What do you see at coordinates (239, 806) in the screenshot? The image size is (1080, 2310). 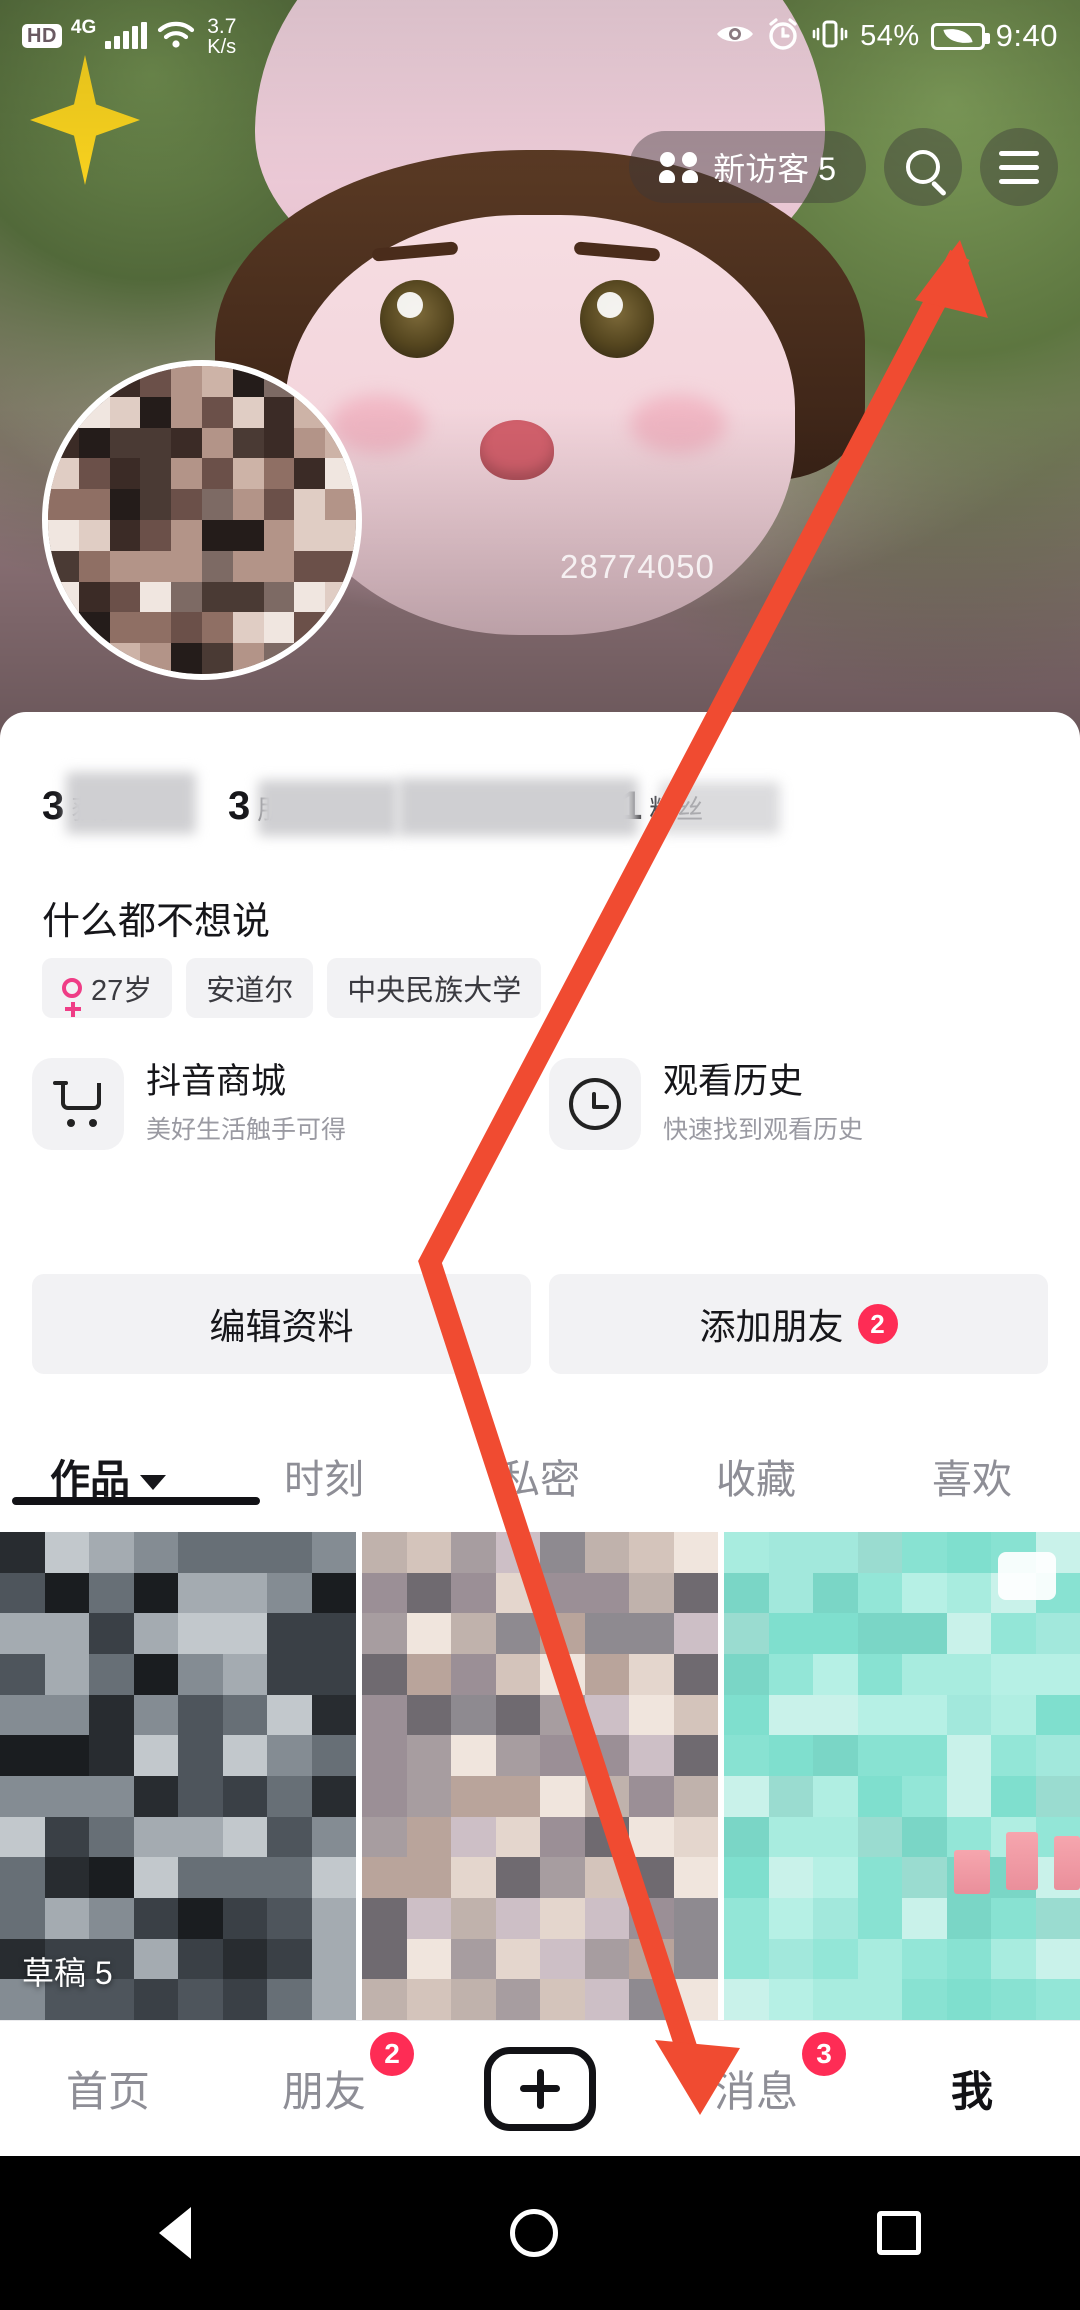 I see `stat-friends-count: 3` at bounding box center [239, 806].